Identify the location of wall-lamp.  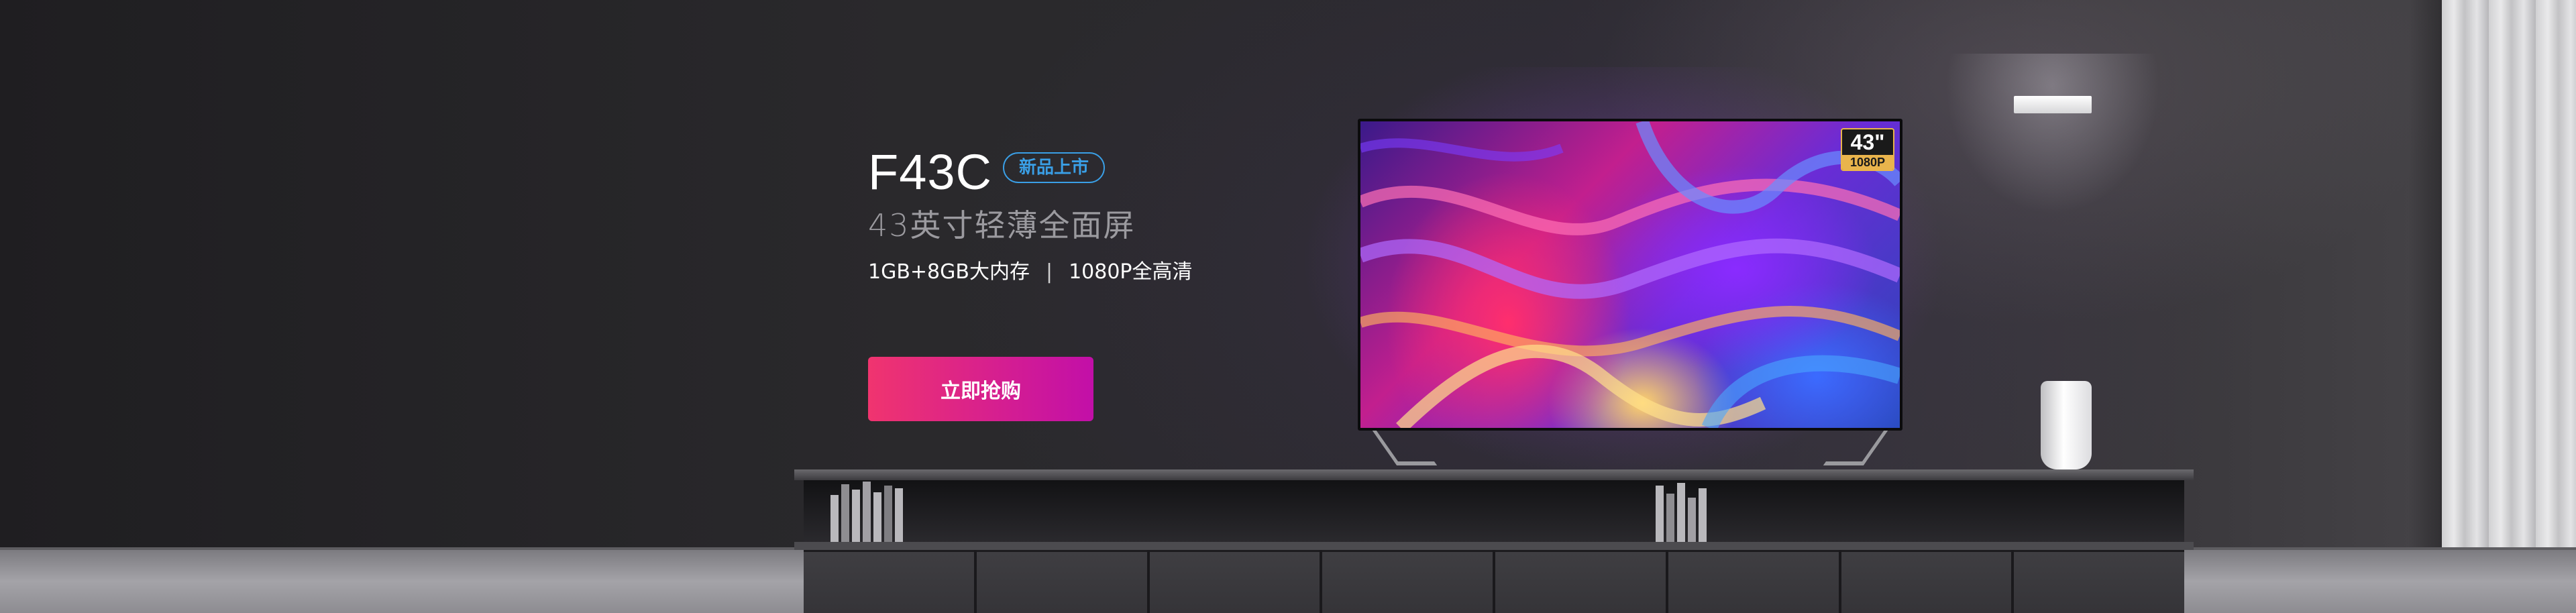
(2053, 104).